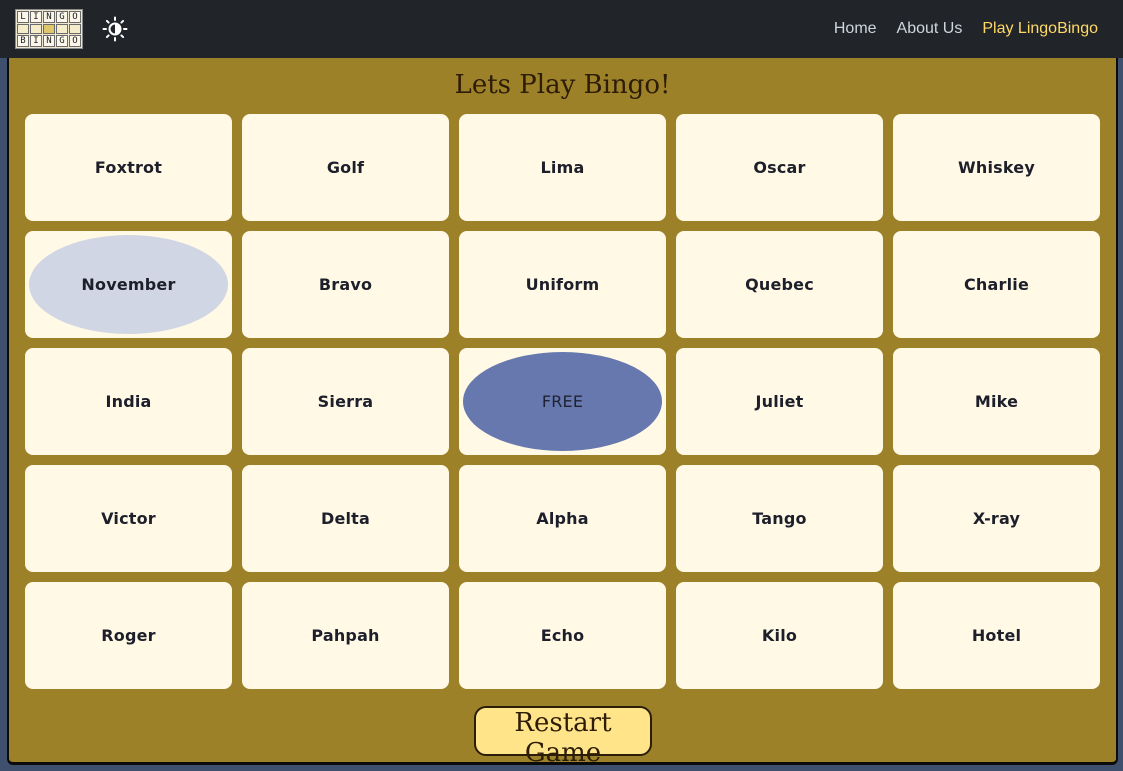  I want to click on tile-label: FREE, so click(562, 401).